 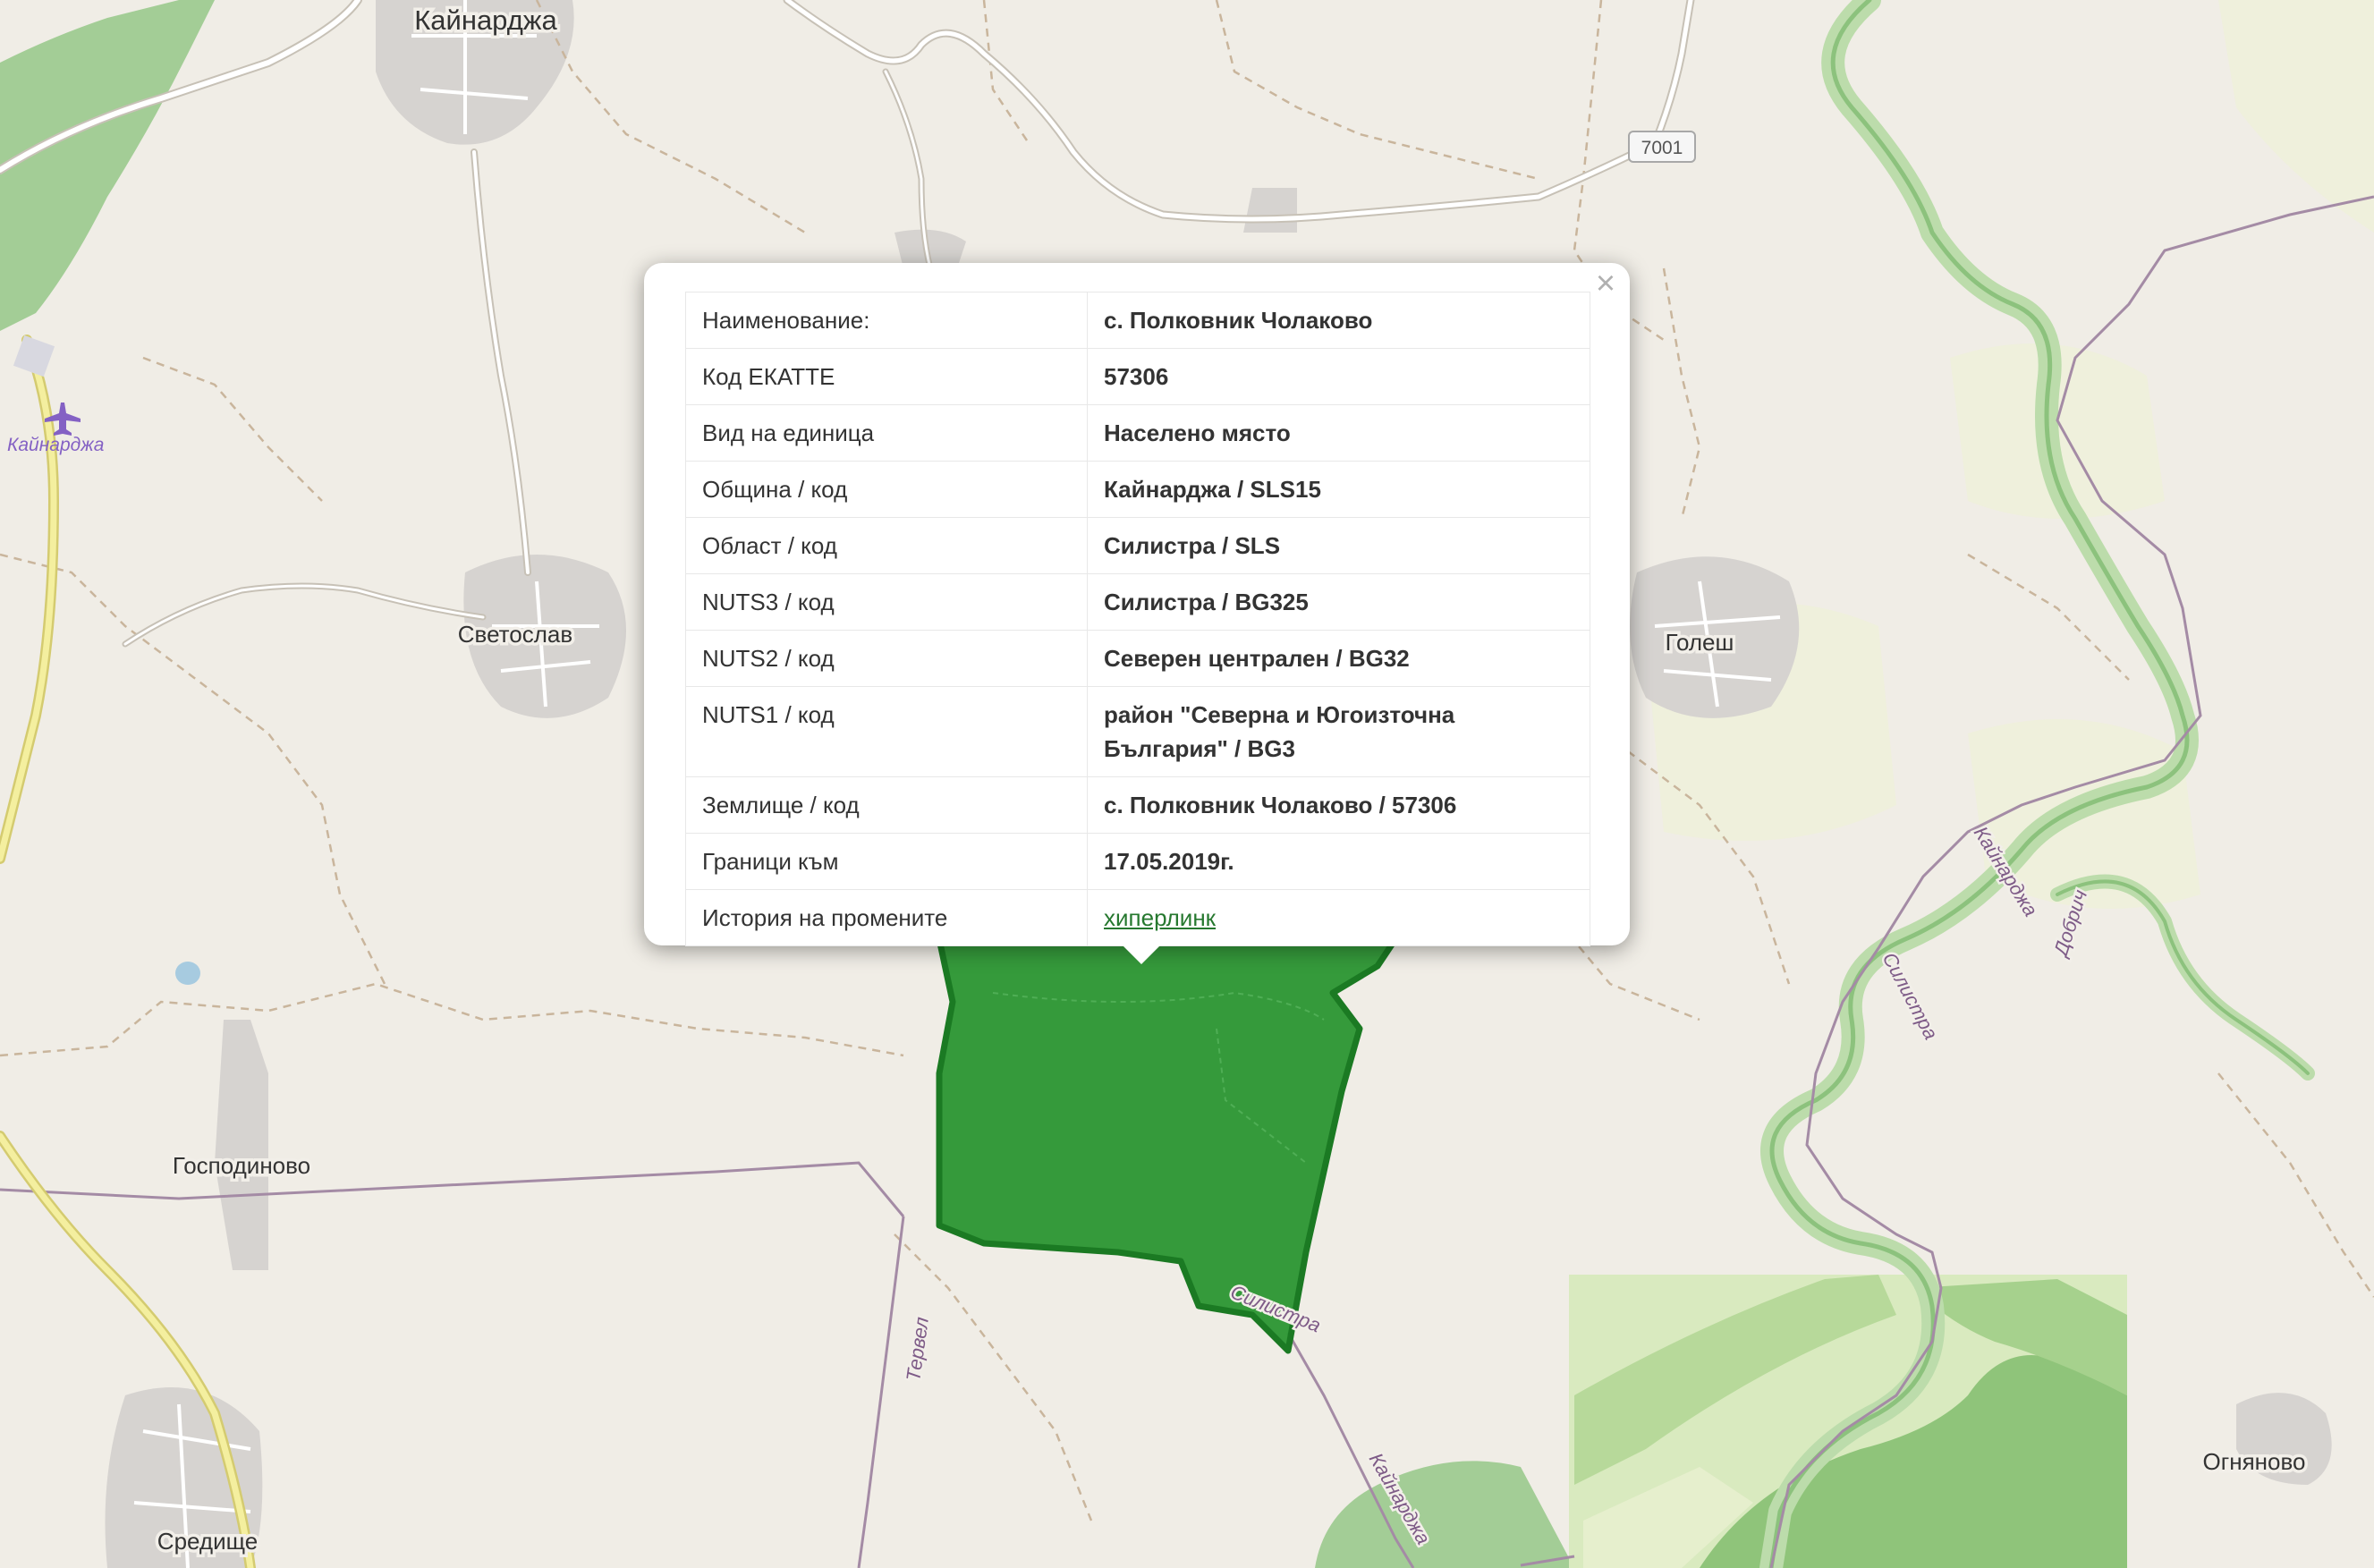 What do you see at coordinates (208, 1542) in the screenshot?
I see `place-label-sredishte: Средище` at bounding box center [208, 1542].